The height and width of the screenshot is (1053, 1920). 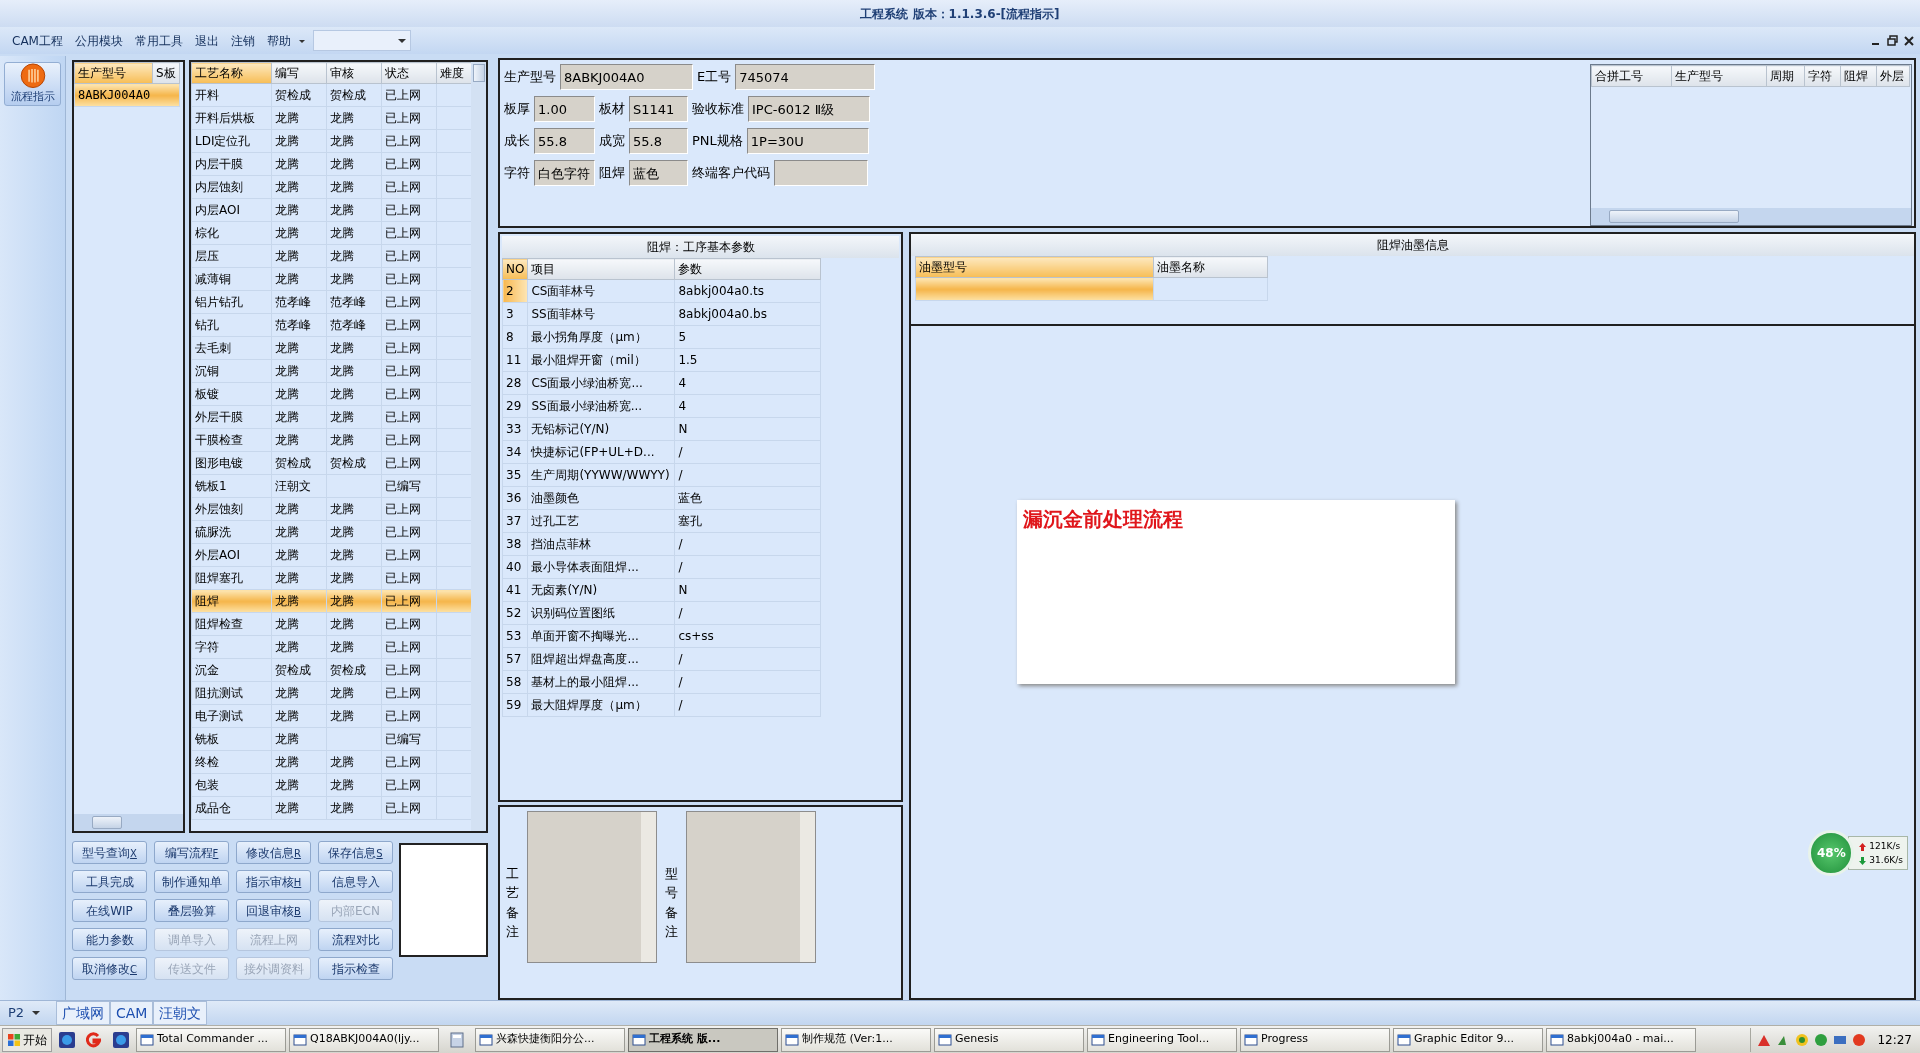 I want to click on action-button: 取消修改C, so click(x=109, y=969).